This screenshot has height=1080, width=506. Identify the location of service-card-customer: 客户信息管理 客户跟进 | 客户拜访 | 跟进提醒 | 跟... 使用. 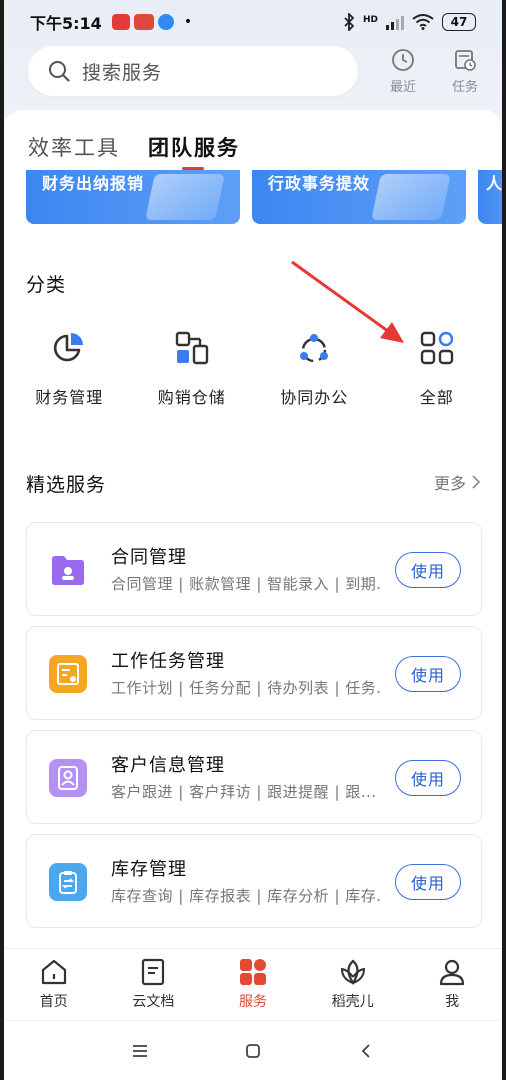
(254, 777).